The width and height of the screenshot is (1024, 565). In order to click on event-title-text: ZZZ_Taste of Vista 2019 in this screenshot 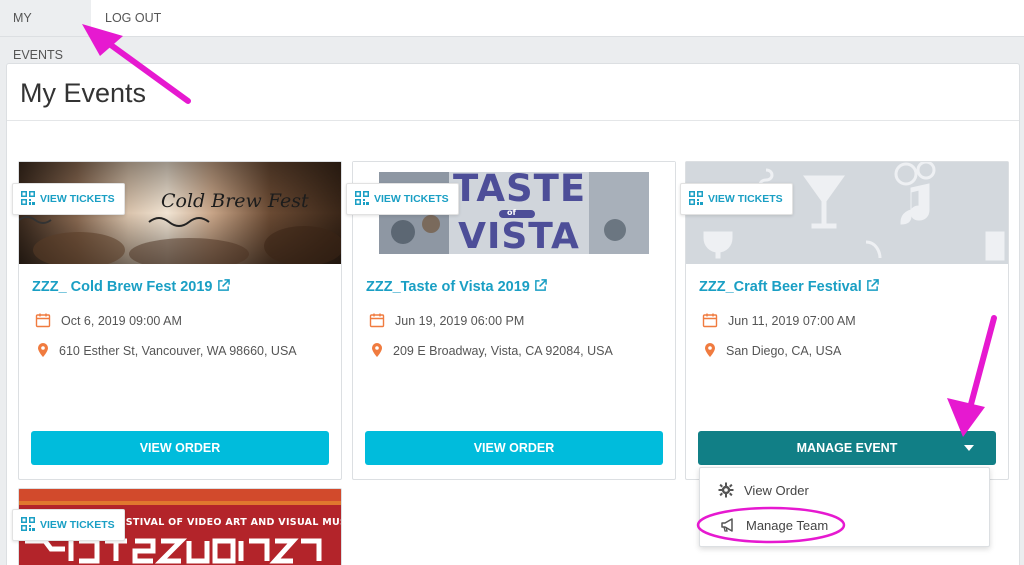, I will do `click(448, 287)`.